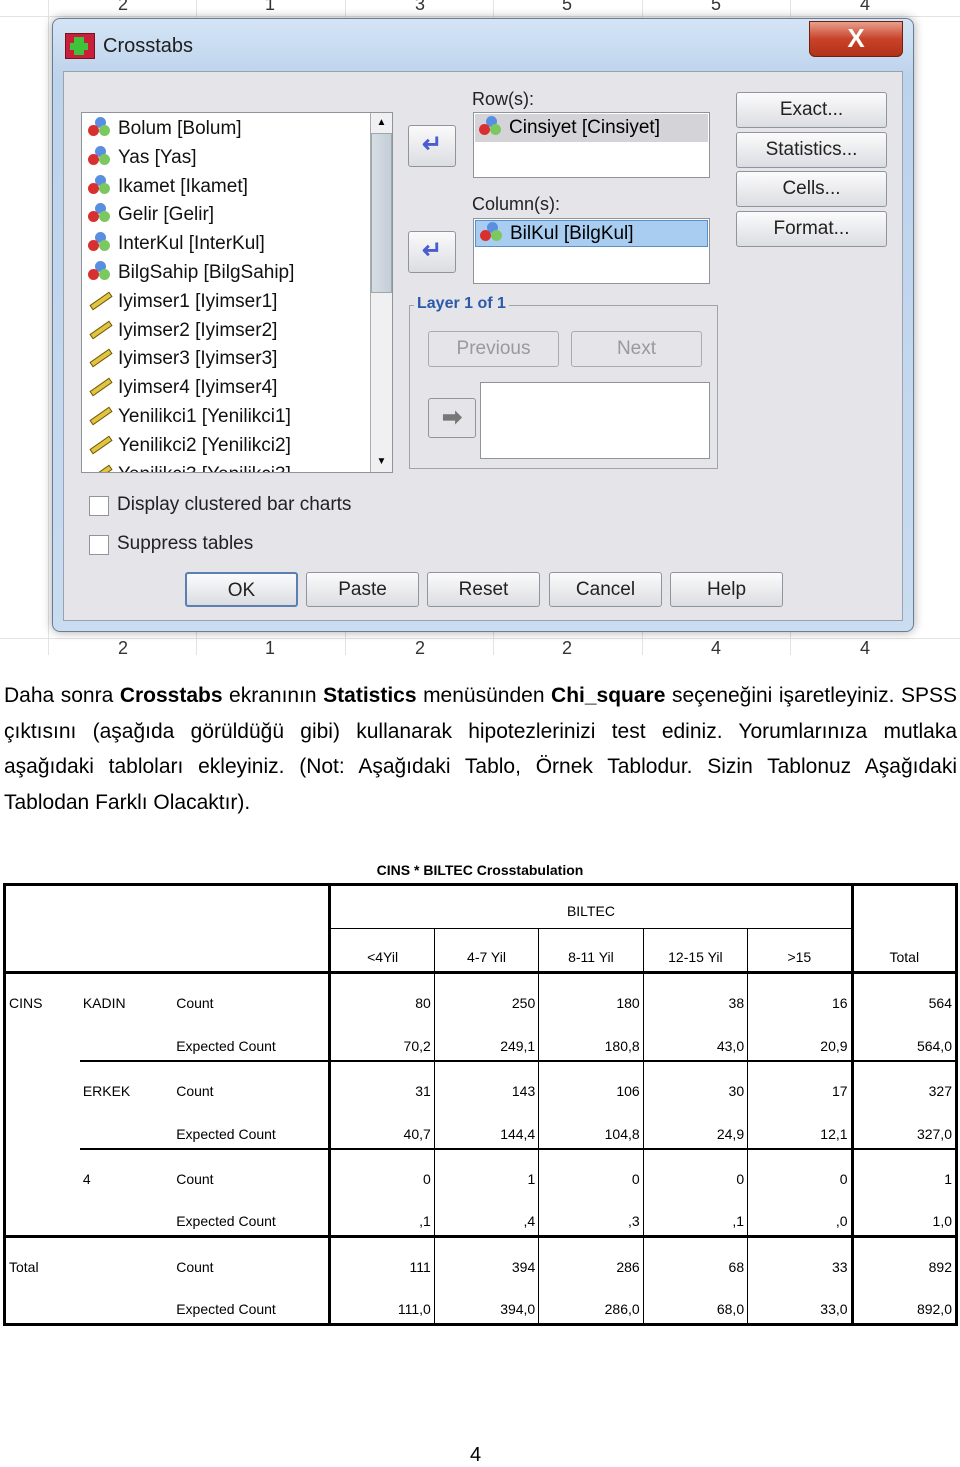  Describe the element at coordinates (800, 1126) in the screenshot. I see `value-cell: 12,1` at that location.